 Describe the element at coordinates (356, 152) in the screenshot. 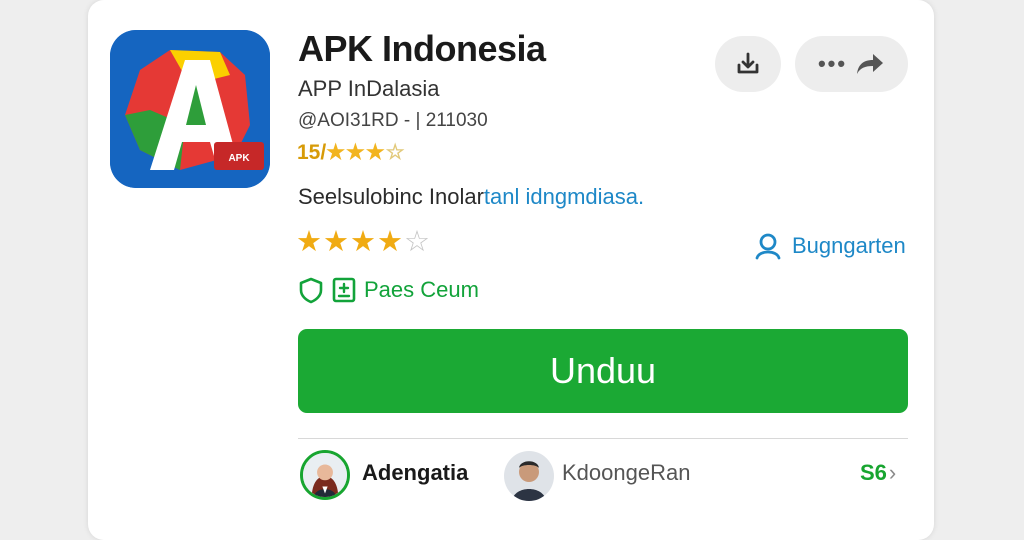

I see `rating-stars-full: ★★★` at that location.